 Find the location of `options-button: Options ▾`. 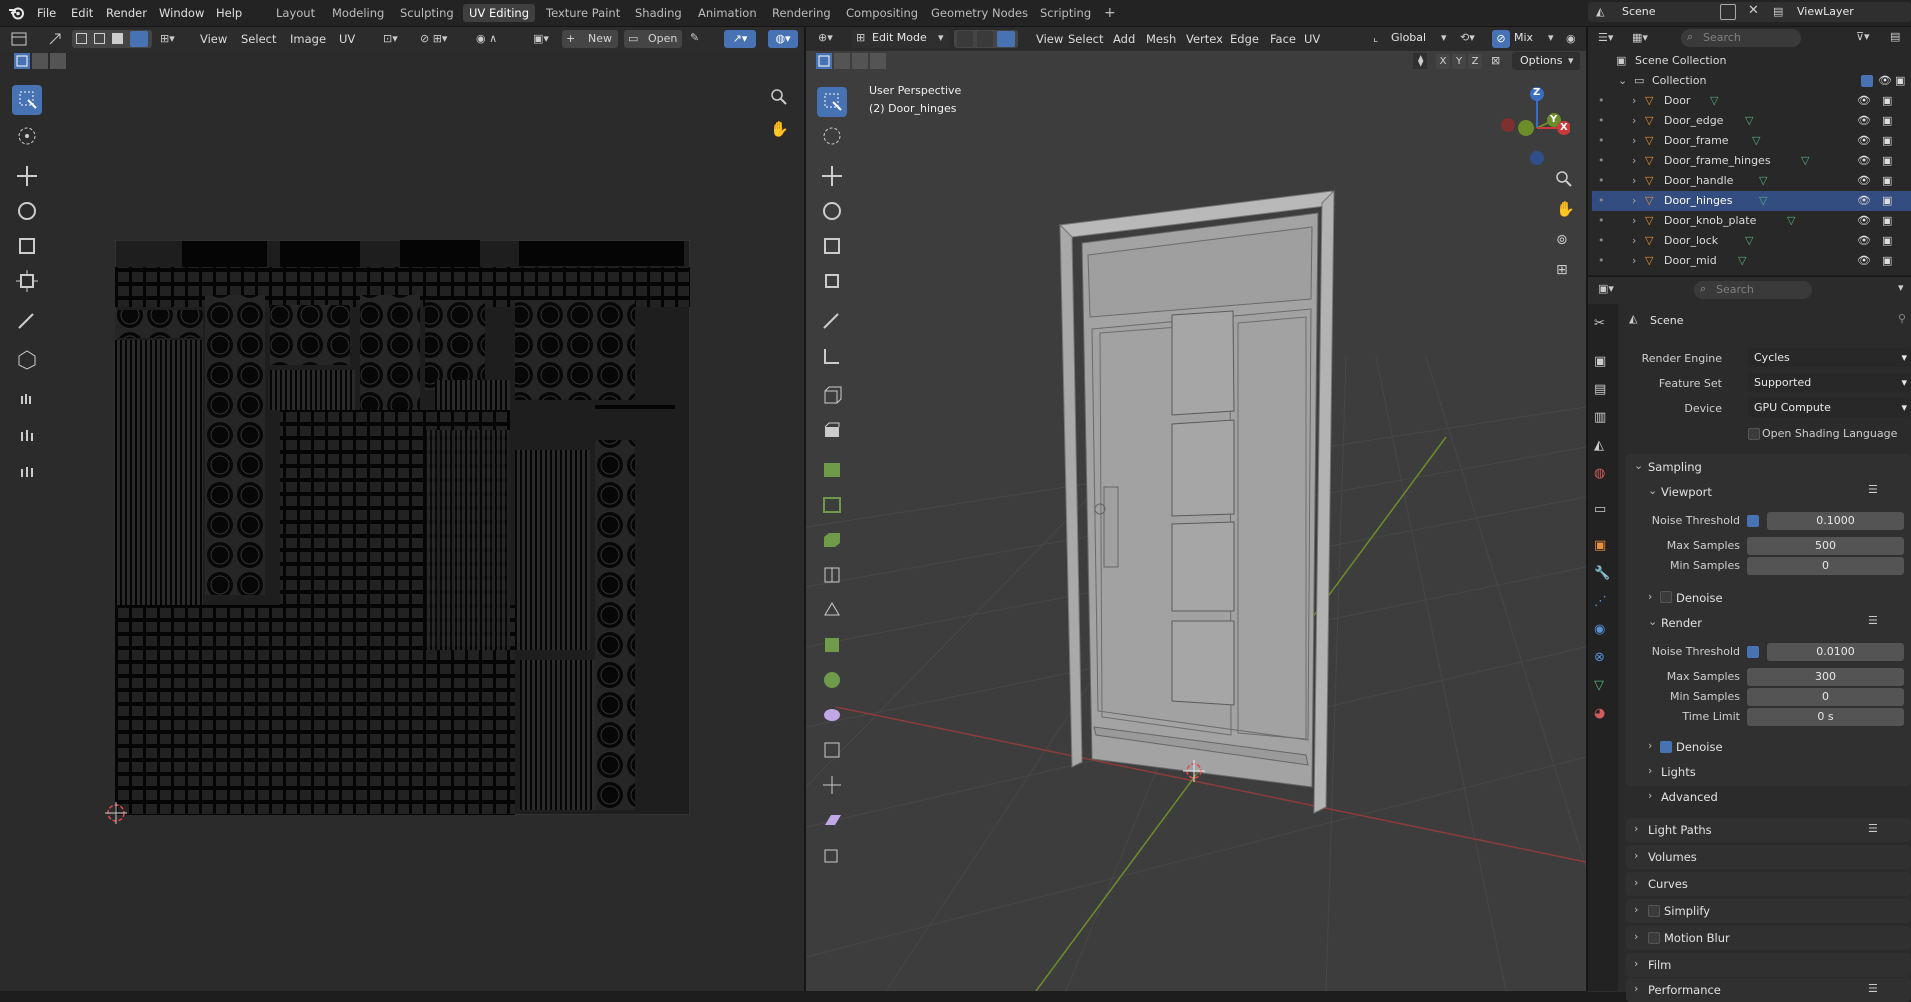

options-button: Options ▾ is located at coordinates (1546, 61).